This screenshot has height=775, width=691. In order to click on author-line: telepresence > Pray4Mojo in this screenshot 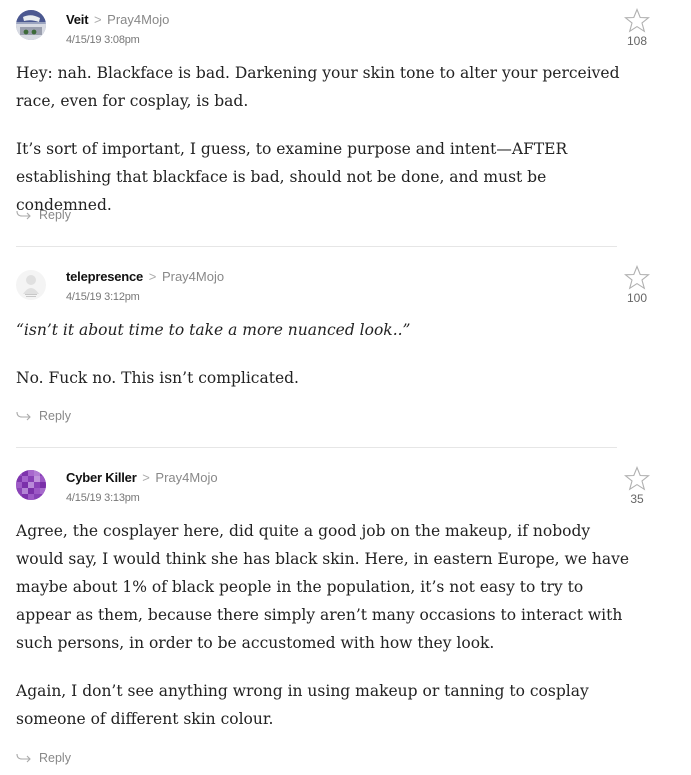, I will do `click(145, 276)`.